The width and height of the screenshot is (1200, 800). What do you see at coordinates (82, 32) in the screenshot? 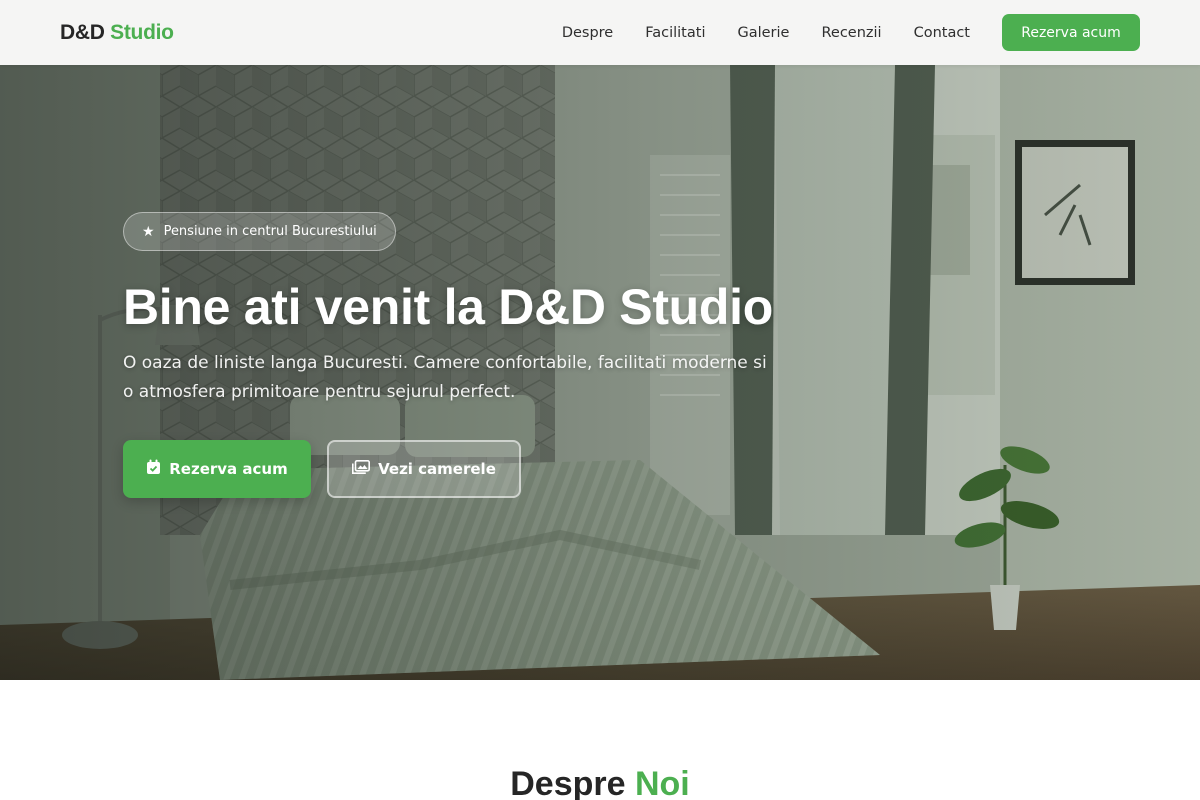
I see `brand-name-main: D&D` at bounding box center [82, 32].